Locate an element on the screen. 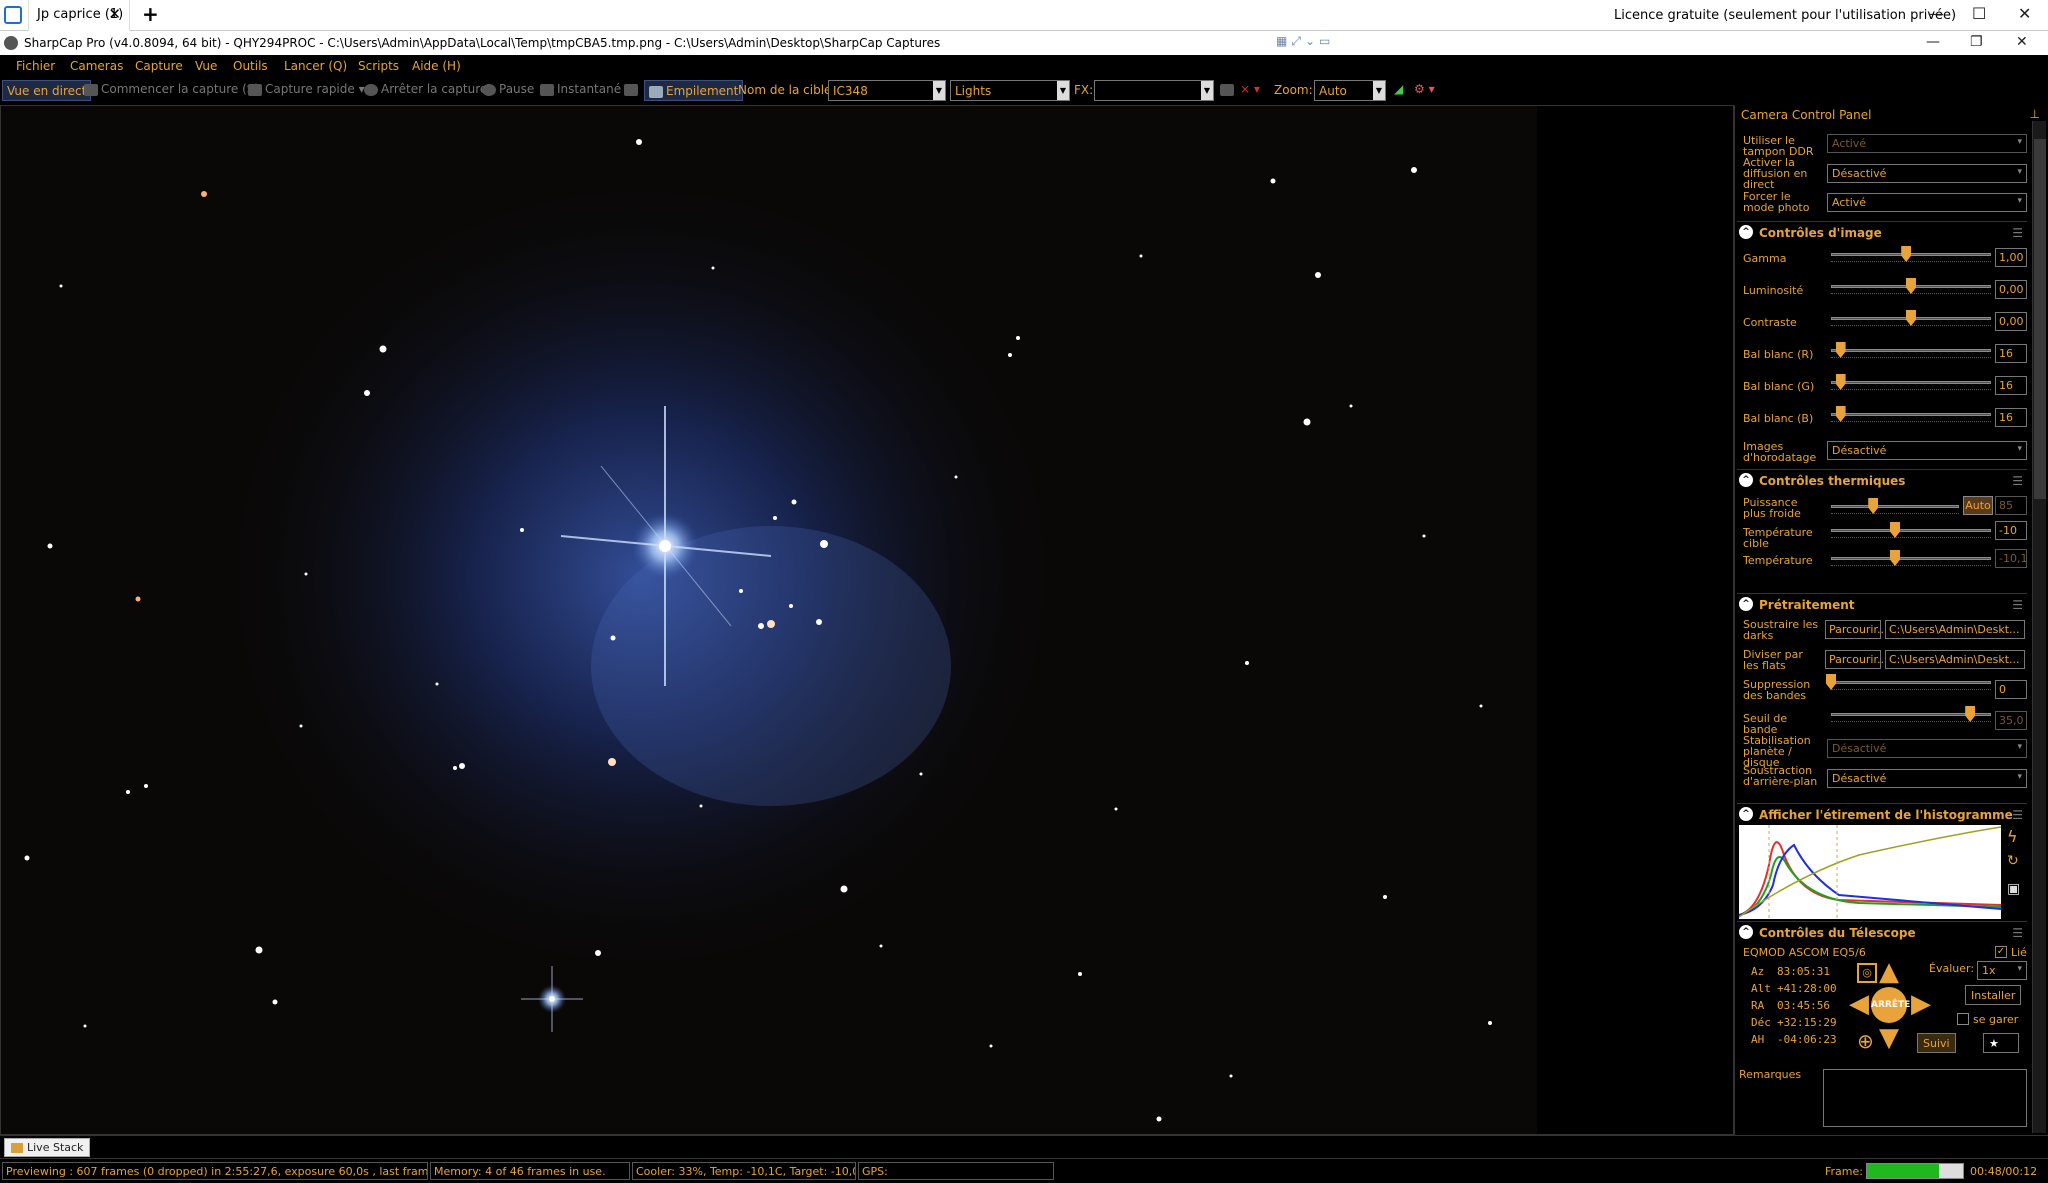 This screenshot has height=1183, width=2048. target-temp-slider is located at coordinates (1911, 530).